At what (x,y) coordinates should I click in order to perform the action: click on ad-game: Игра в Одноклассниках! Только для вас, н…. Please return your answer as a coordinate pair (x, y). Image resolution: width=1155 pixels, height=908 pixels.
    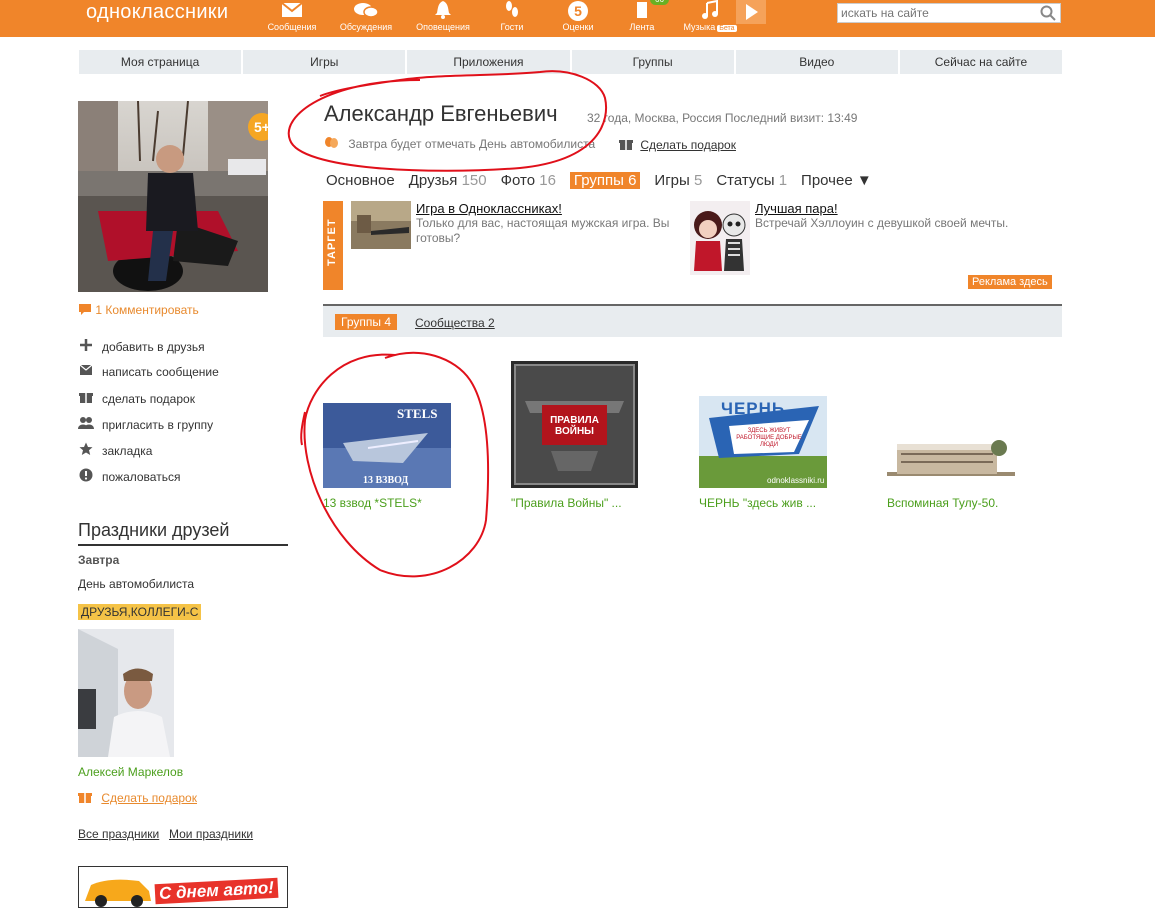
    Looking at the image, I should click on (547, 223).